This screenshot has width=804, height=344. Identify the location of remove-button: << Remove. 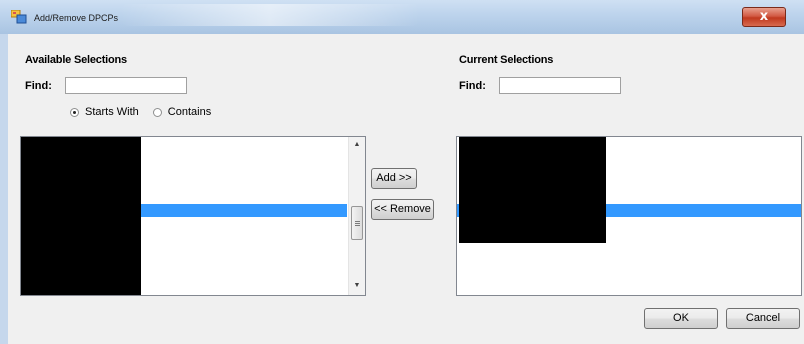
(402, 209).